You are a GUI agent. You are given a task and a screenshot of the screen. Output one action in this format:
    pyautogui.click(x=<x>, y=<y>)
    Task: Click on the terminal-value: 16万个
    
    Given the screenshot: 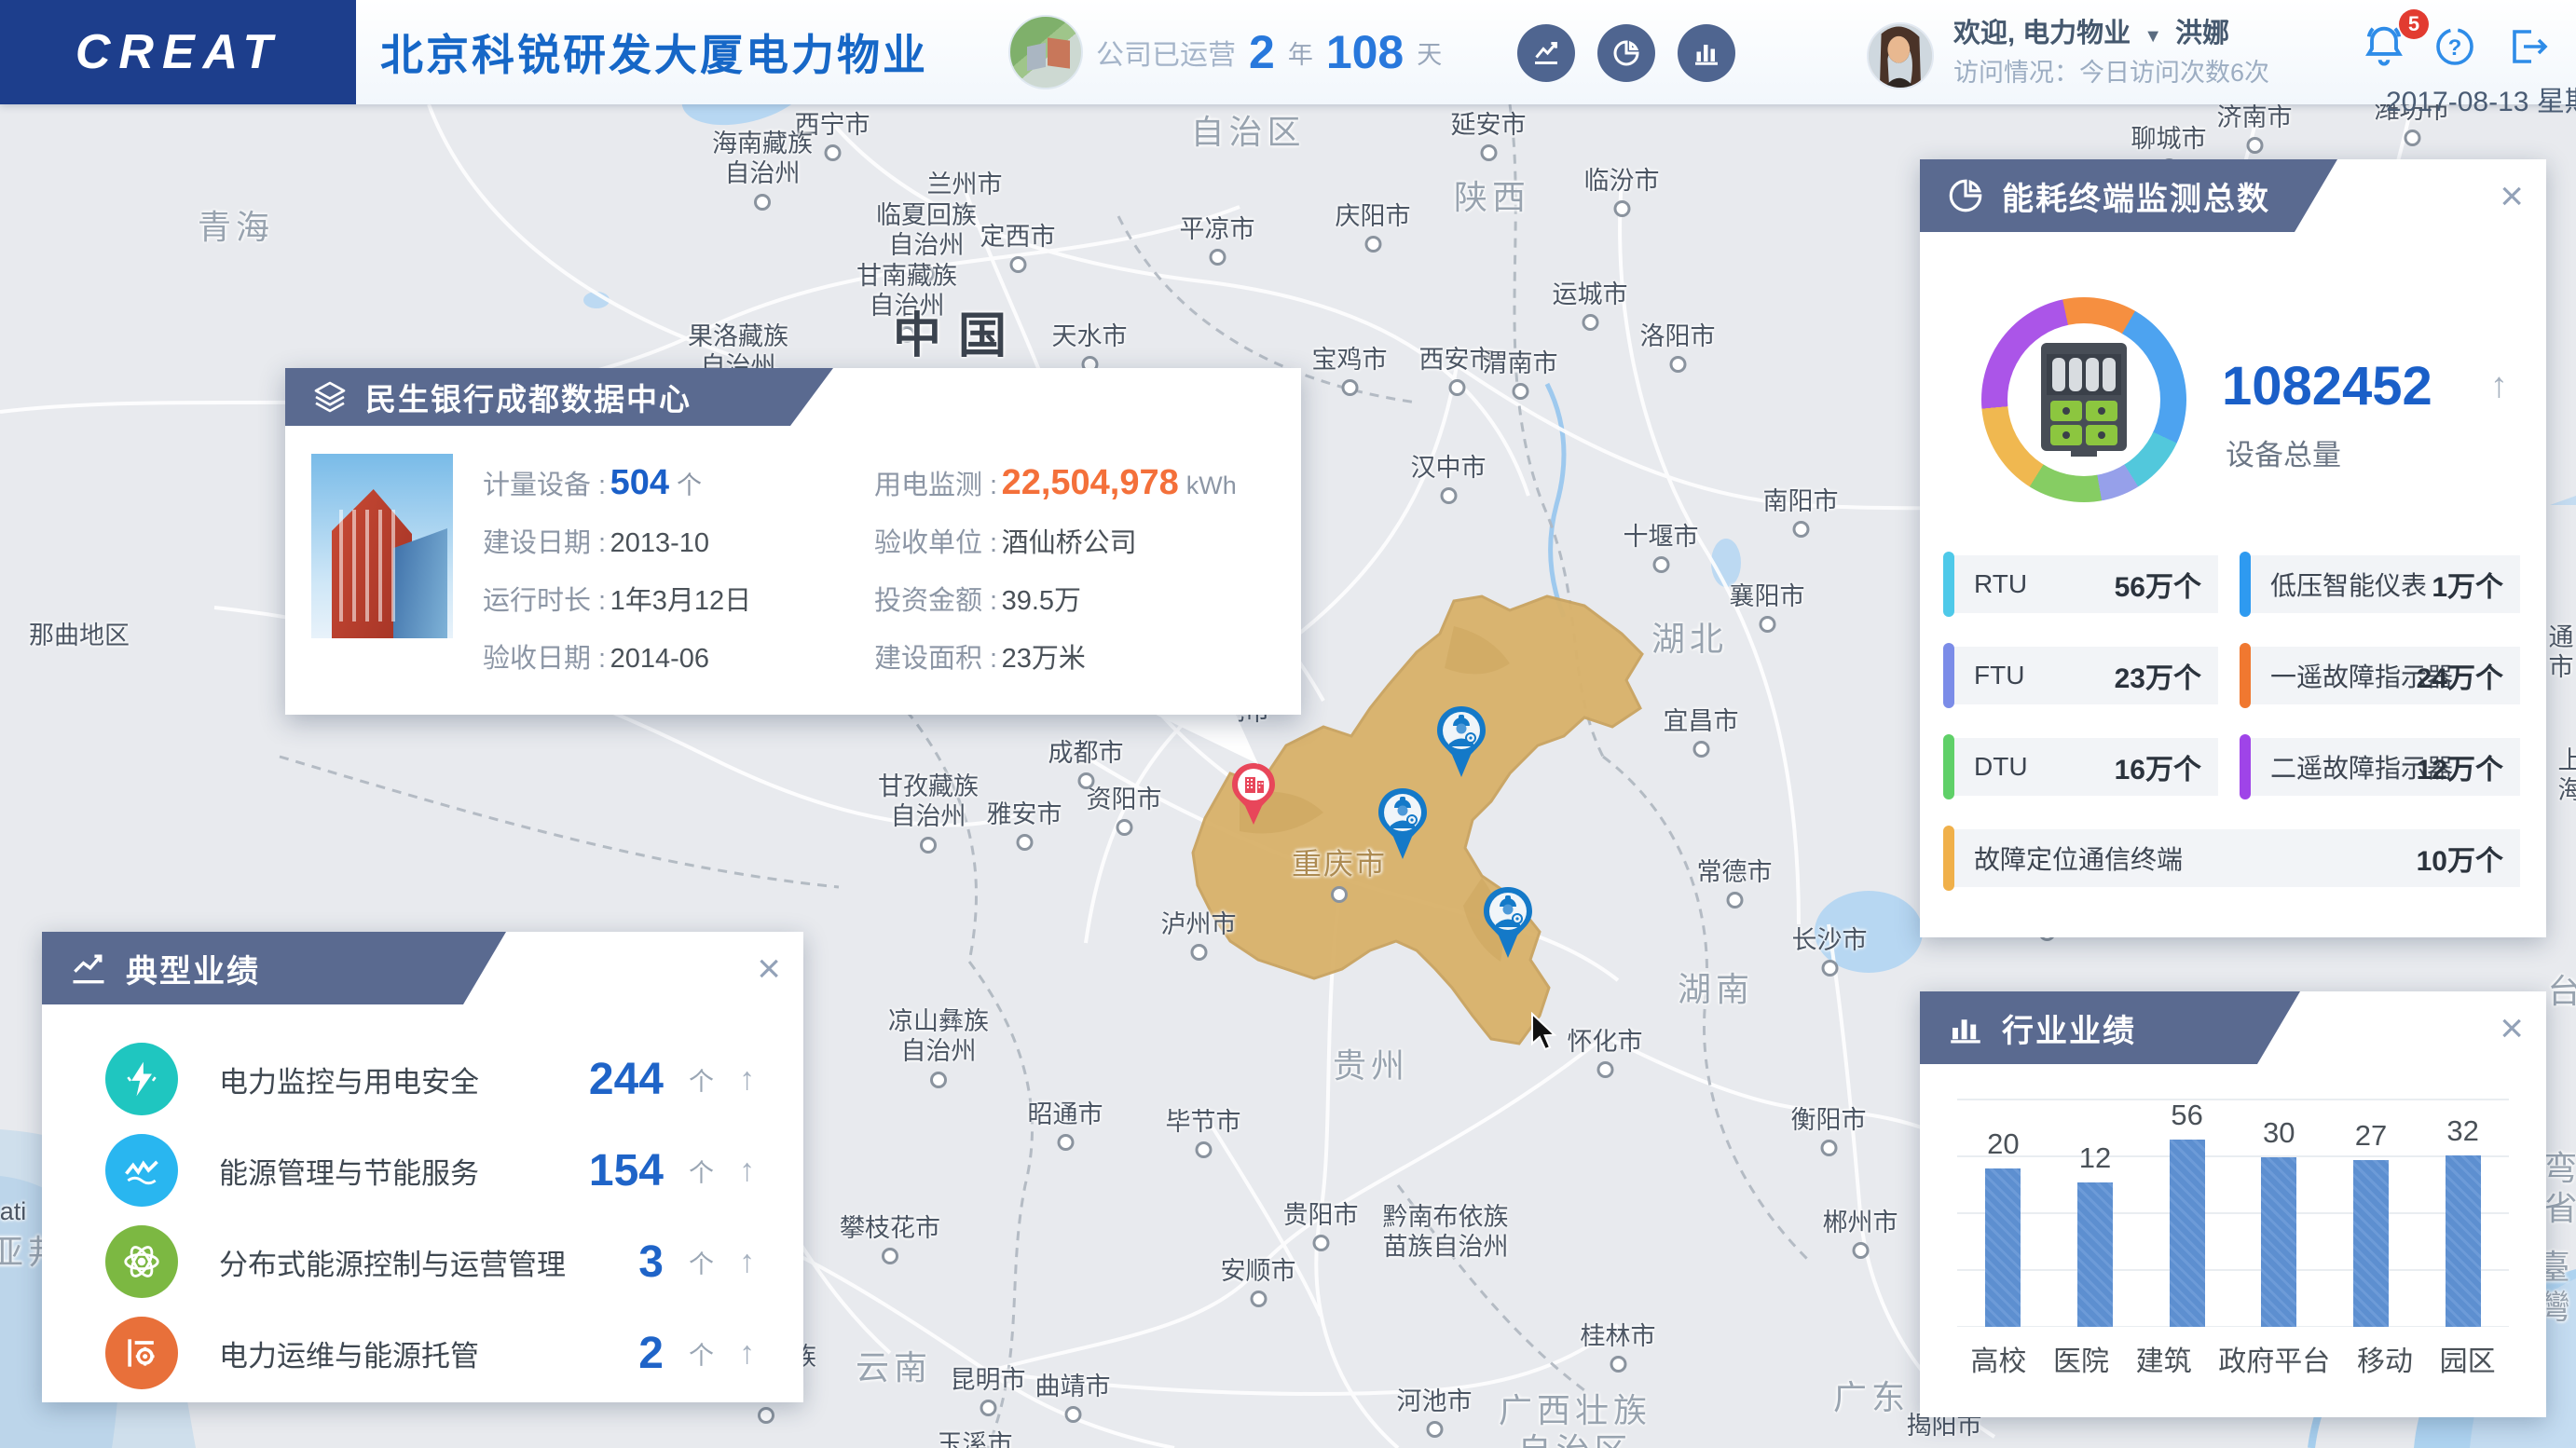 What is the action you would take?
    pyautogui.click(x=2157, y=770)
    